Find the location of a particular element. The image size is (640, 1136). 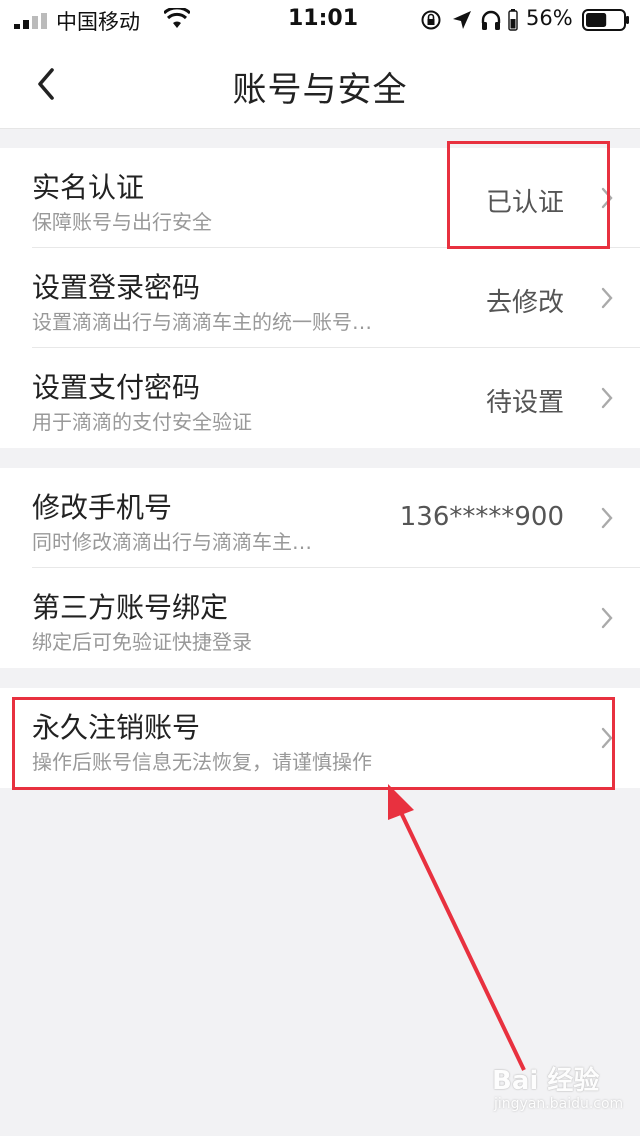

row-change-phone: 修改手机号 同时修改滴滴出行与滴滴车主… 136*****900 is located at coordinates (320, 518).